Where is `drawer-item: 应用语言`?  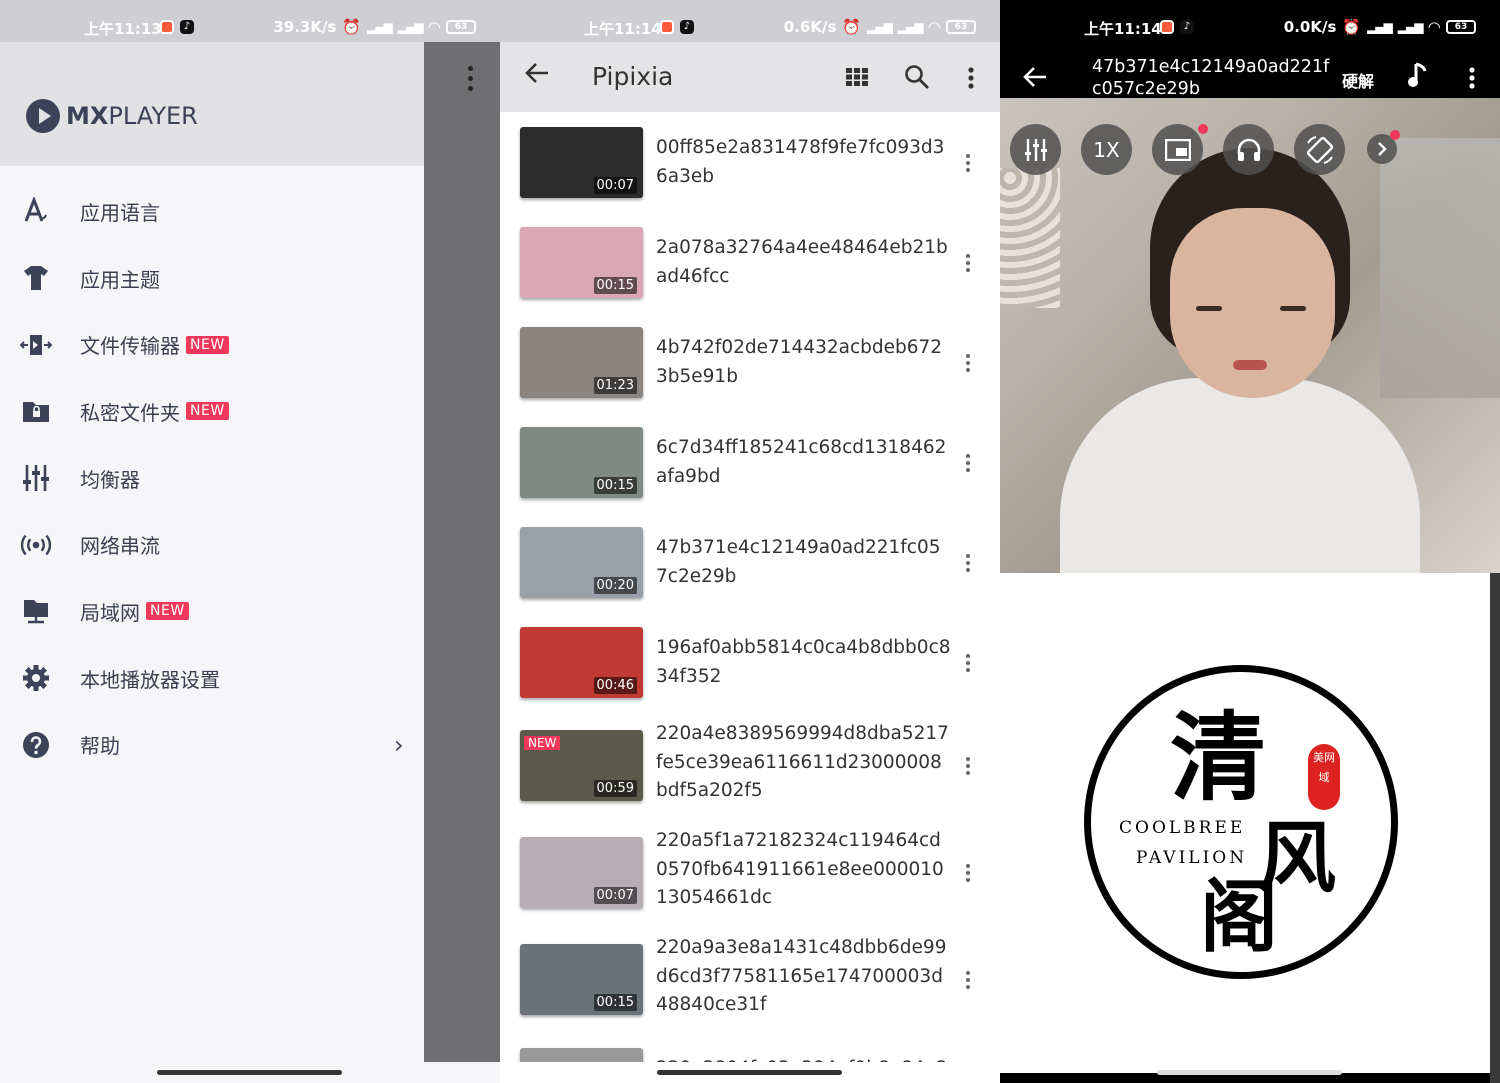 drawer-item: 应用语言 is located at coordinates (212, 211).